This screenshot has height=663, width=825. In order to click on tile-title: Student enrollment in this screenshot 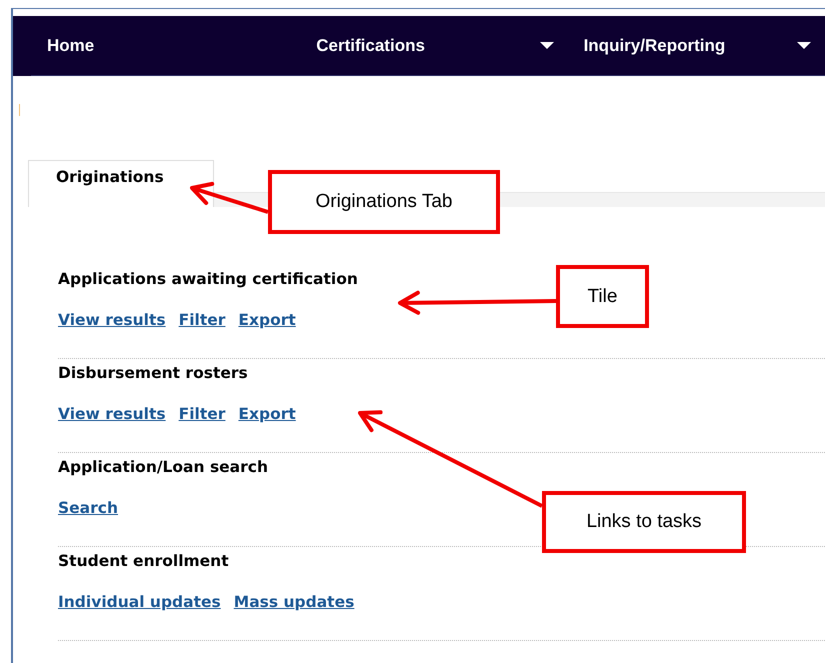, I will do `click(143, 561)`.